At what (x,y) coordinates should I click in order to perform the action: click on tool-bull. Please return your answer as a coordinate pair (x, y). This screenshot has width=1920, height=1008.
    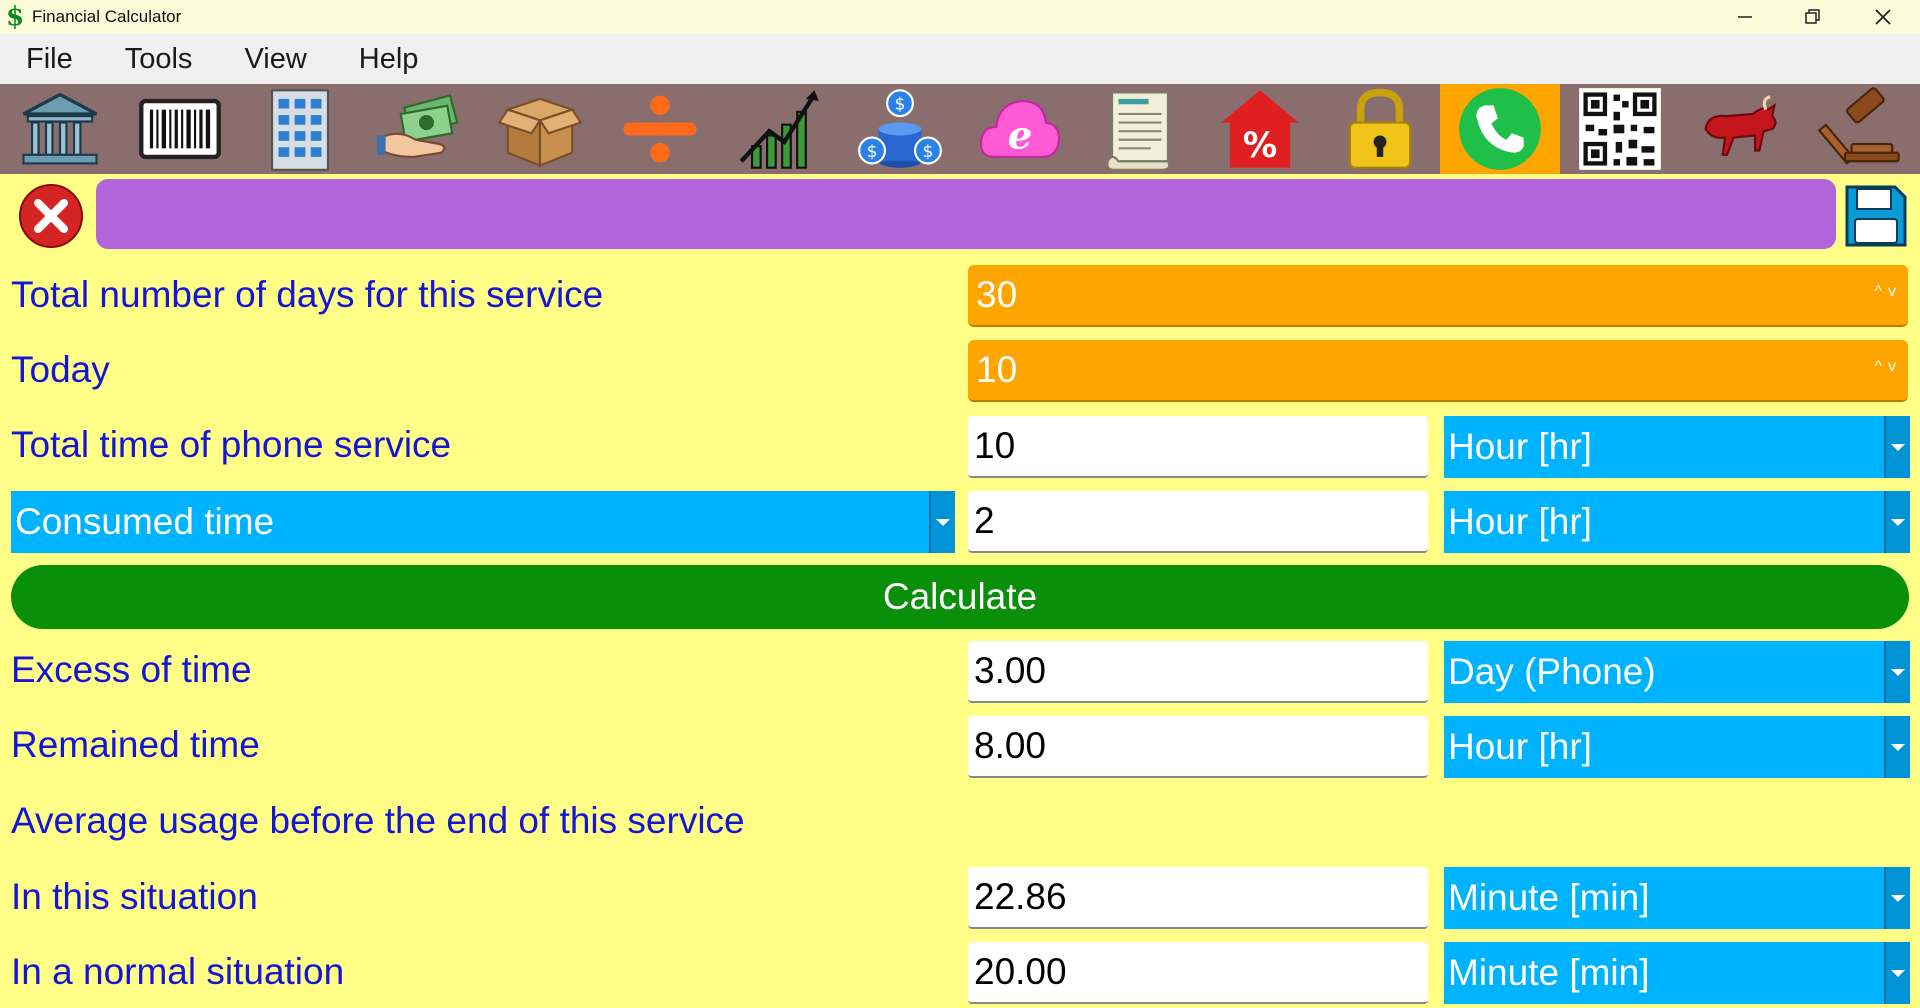
    Looking at the image, I should click on (1740, 129).